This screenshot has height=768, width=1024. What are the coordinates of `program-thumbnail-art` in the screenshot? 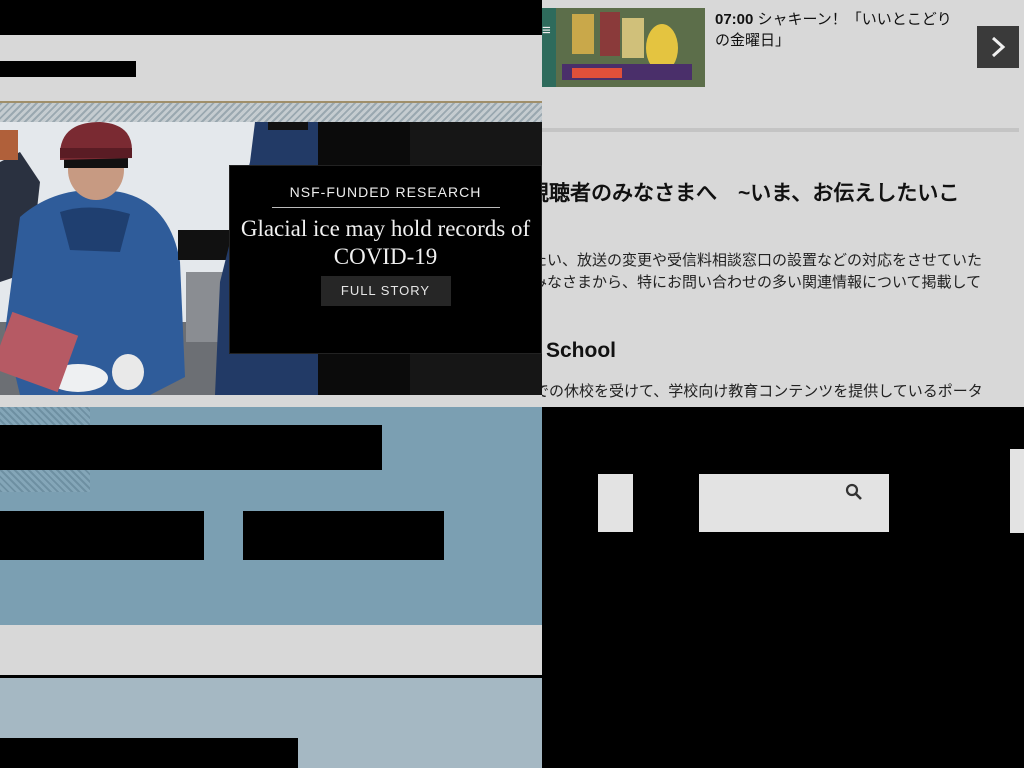 It's located at (623, 47).